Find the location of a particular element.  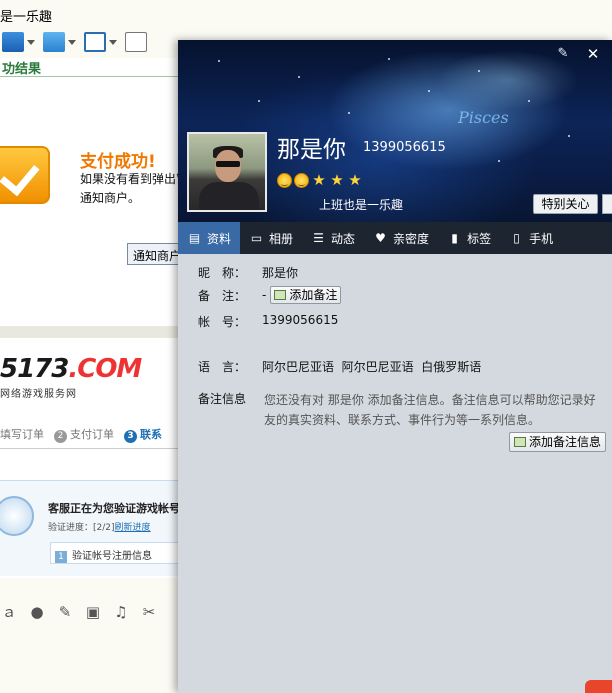

nickname-value: 那是你 is located at coordinates (280, 273).